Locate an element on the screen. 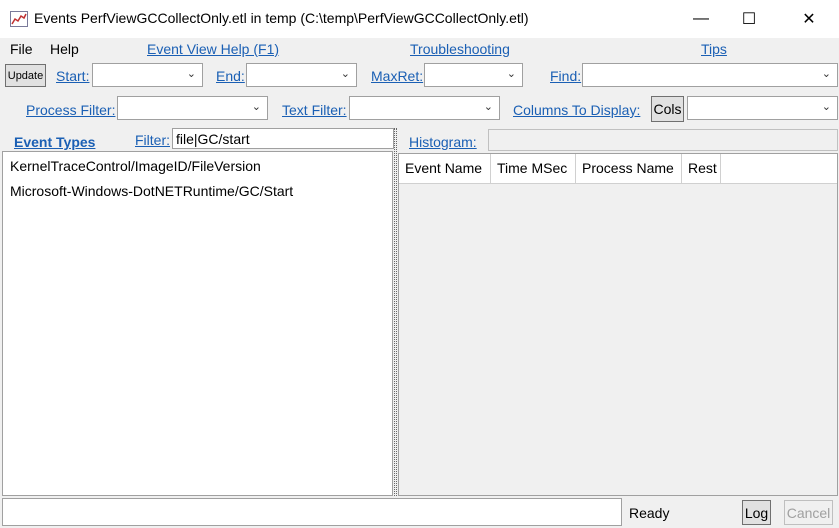  update-button: Update is located at coordinates (25, 75).